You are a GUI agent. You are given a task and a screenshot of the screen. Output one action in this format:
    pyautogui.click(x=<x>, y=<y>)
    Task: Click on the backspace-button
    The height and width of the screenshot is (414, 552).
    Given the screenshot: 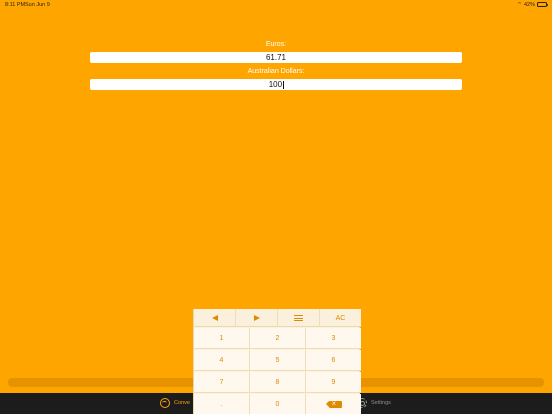 What is the action you would take?
    pyautogui.click(x=333, y=404)
    